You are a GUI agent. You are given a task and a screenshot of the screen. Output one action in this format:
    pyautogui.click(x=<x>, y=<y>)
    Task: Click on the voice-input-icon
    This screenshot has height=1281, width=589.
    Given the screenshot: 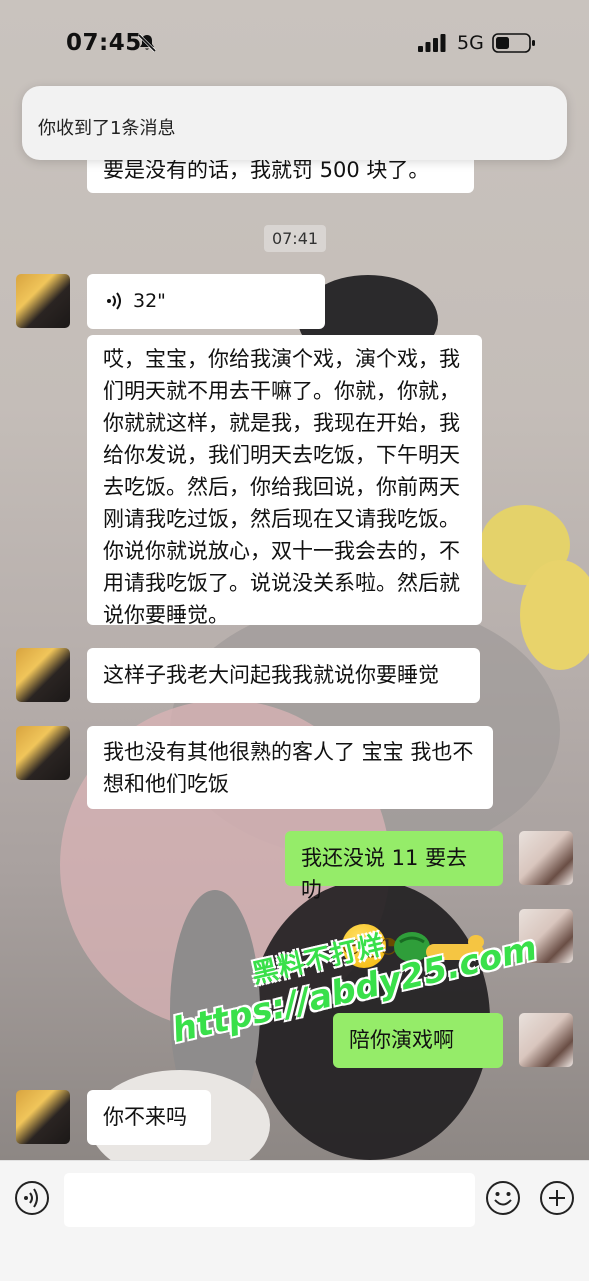 What is the action you would take?
    pyautogui.click(x=32, y=1198)
    